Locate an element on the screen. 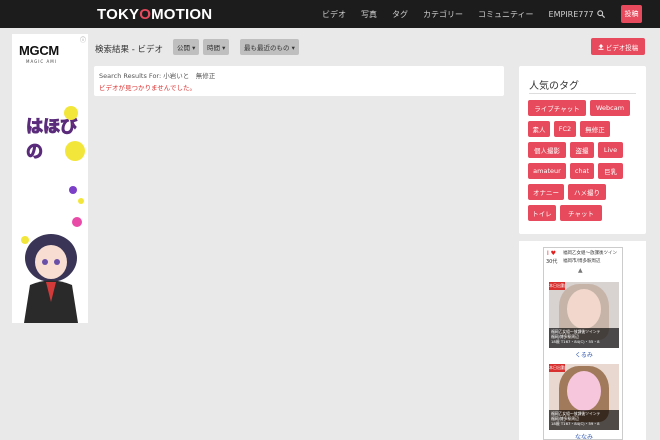 The height and width of the screenshot is (440, 660). upload-video-button: ビデオ投稿 is located at coordinates (618, 46).